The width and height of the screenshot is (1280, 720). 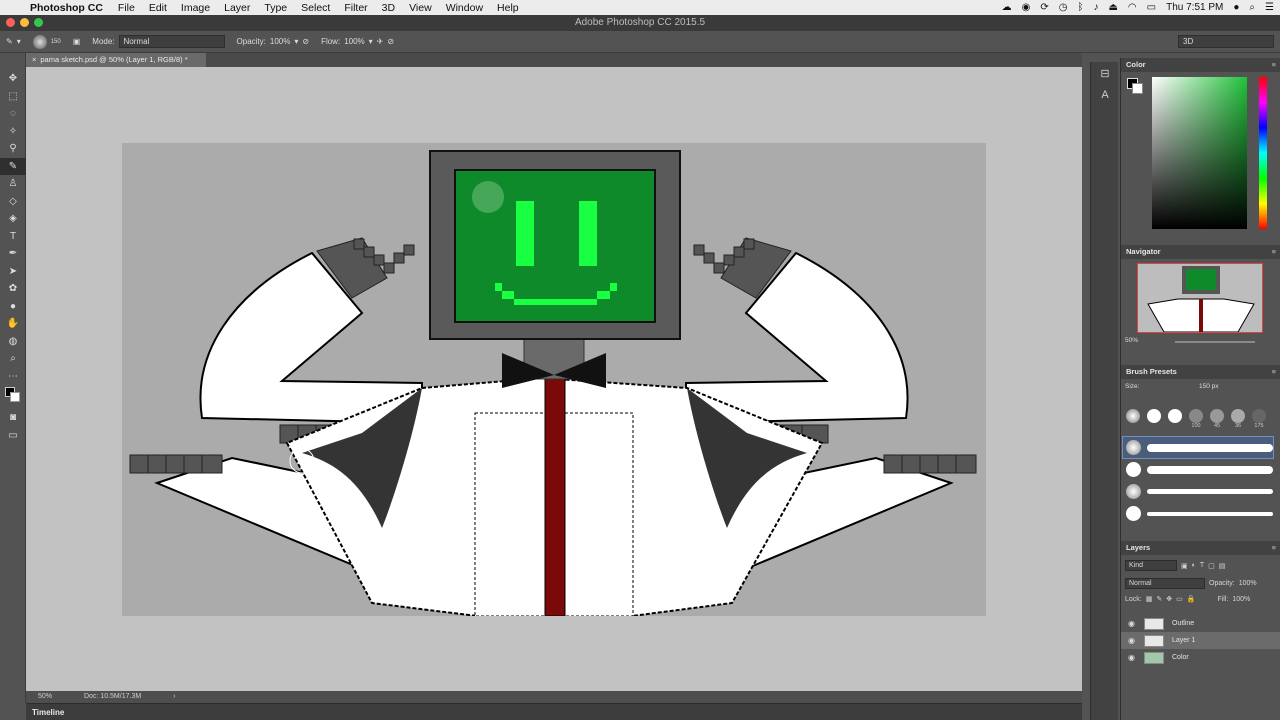 I want to click on menu-3d: 3D, so click(x=388, y=8).